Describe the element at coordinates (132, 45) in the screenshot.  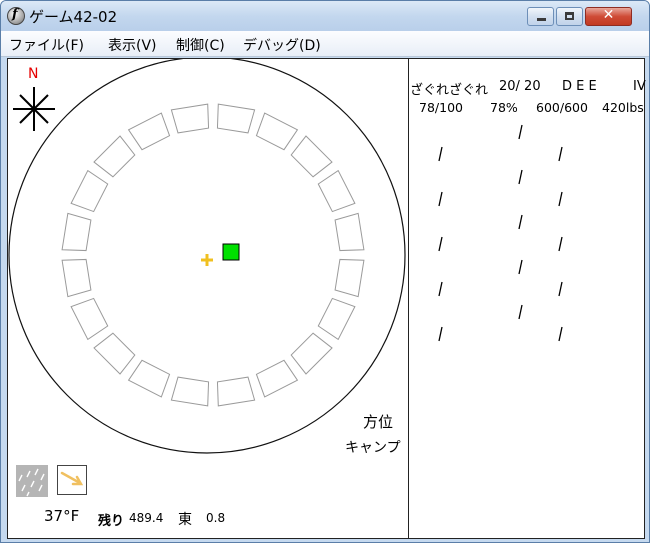
I see `menu-view: 表示(V)` at that location.